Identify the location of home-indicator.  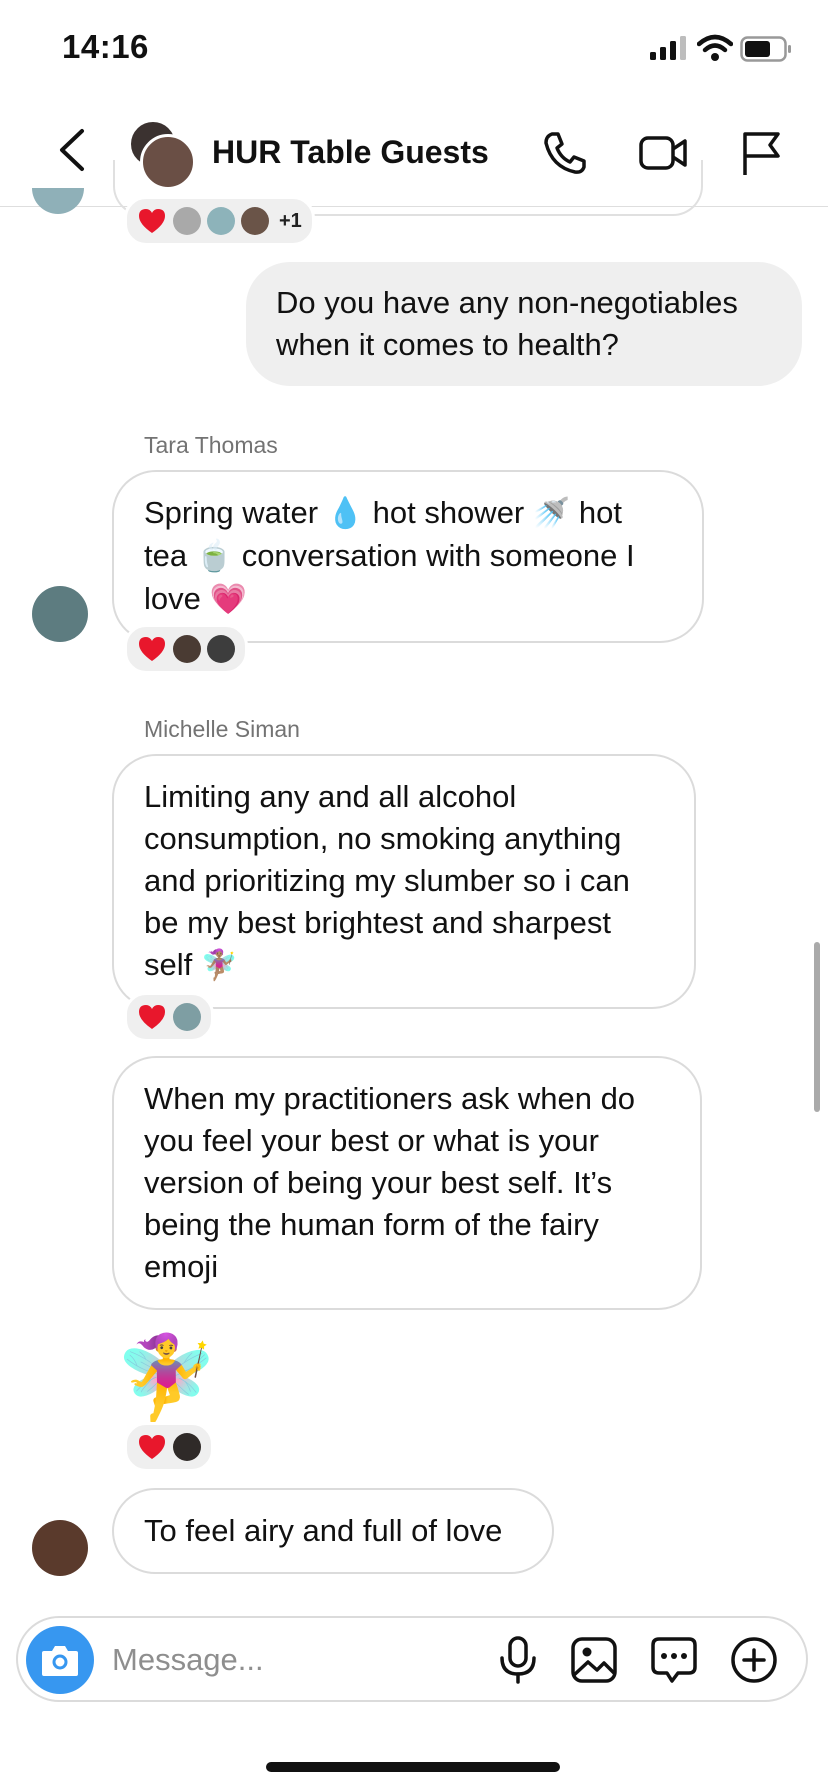
(413, 1767).